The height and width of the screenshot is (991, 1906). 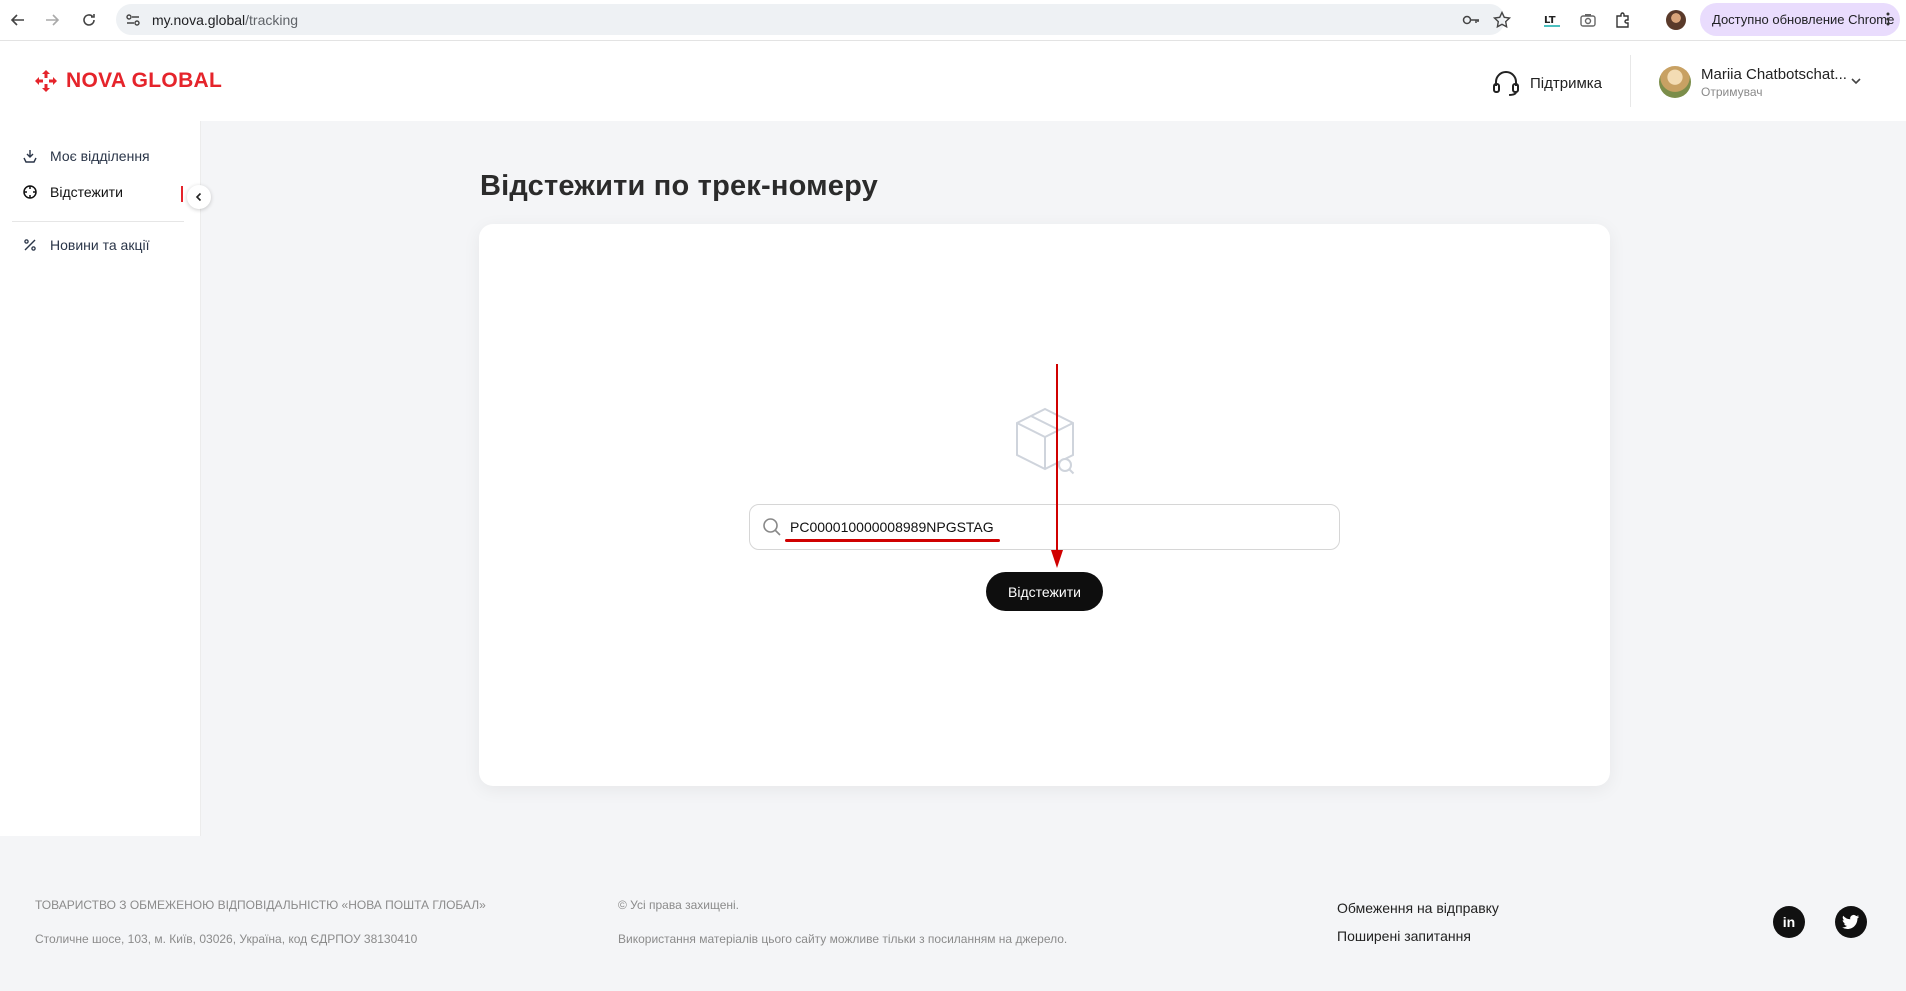 I want to click on arrow-left-icon, so click(x=17, y=20).